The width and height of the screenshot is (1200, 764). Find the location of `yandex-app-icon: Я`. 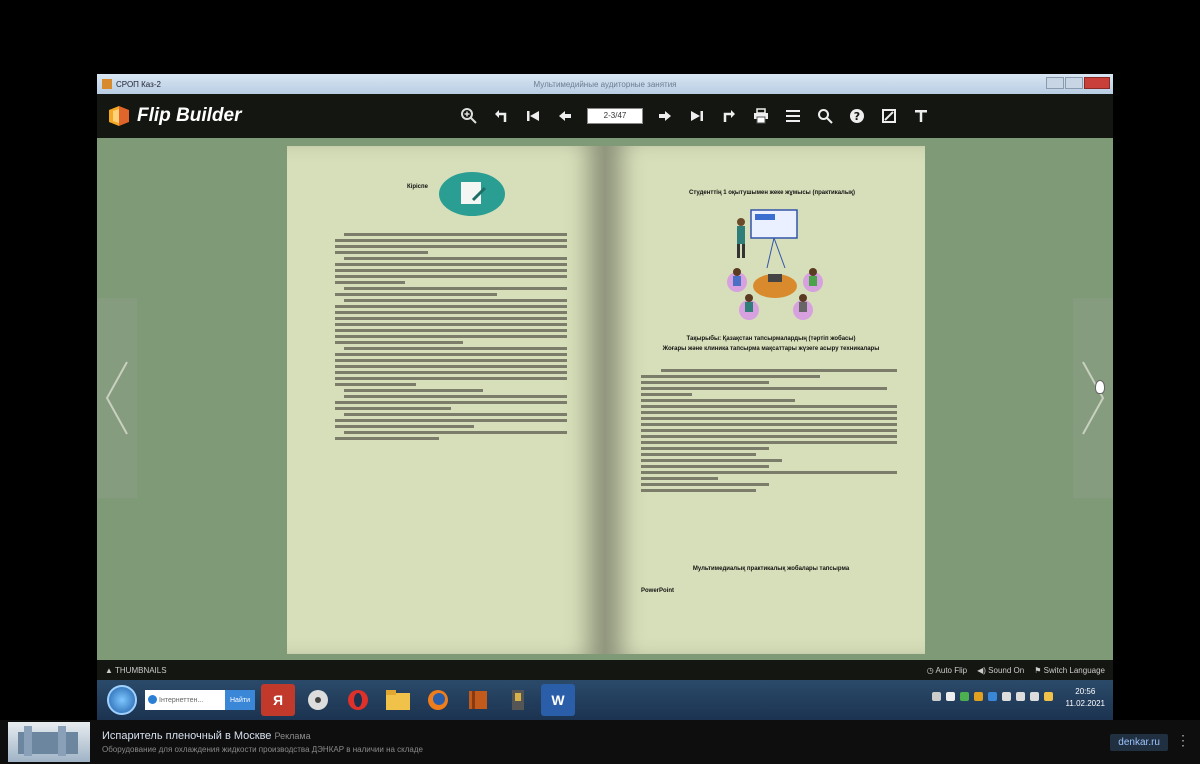

yandex-app-icon: Я is located at coordinates (278, 700).